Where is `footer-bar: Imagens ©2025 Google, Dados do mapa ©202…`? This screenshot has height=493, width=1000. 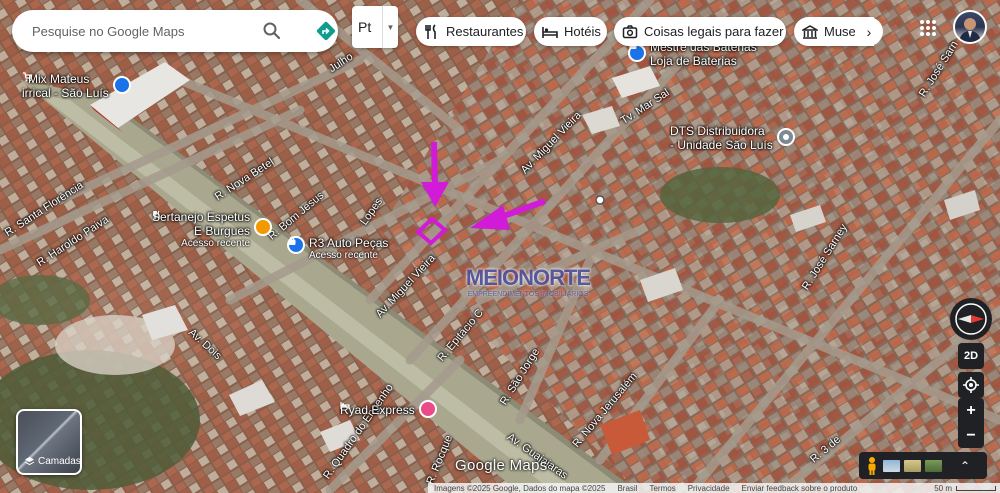 footer-bar: Imagens ©2025 Google, Dados do mapa ©202… is located at coordinates (714, 488).